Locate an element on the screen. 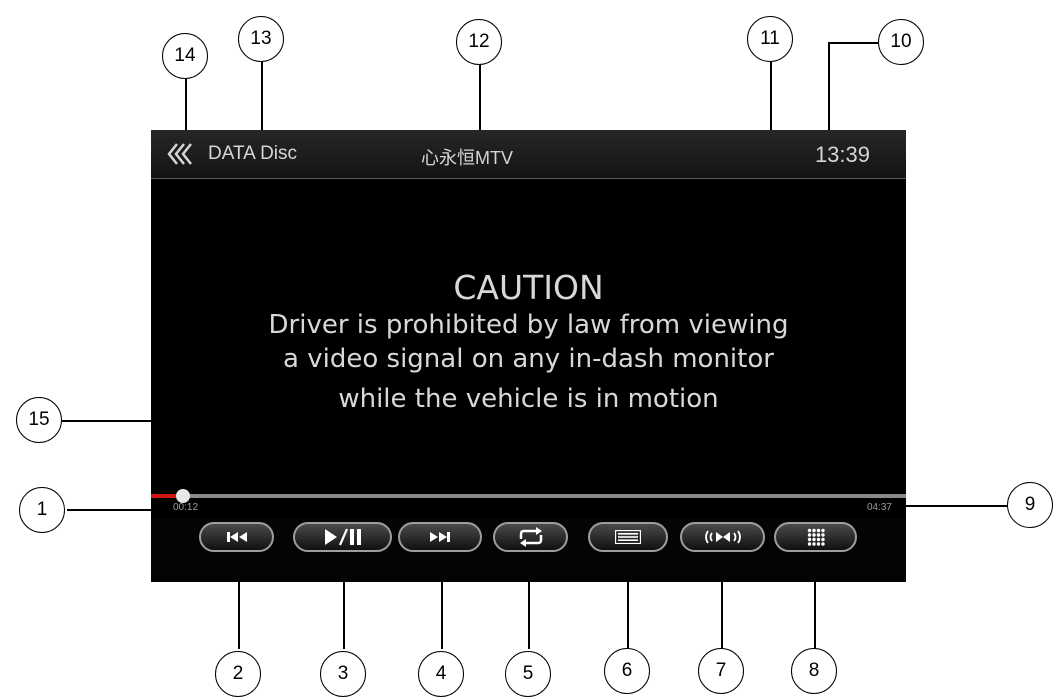 The width and height of the screenshot is (1055, 700). previous-track-button is located at coordinates (236, 537).